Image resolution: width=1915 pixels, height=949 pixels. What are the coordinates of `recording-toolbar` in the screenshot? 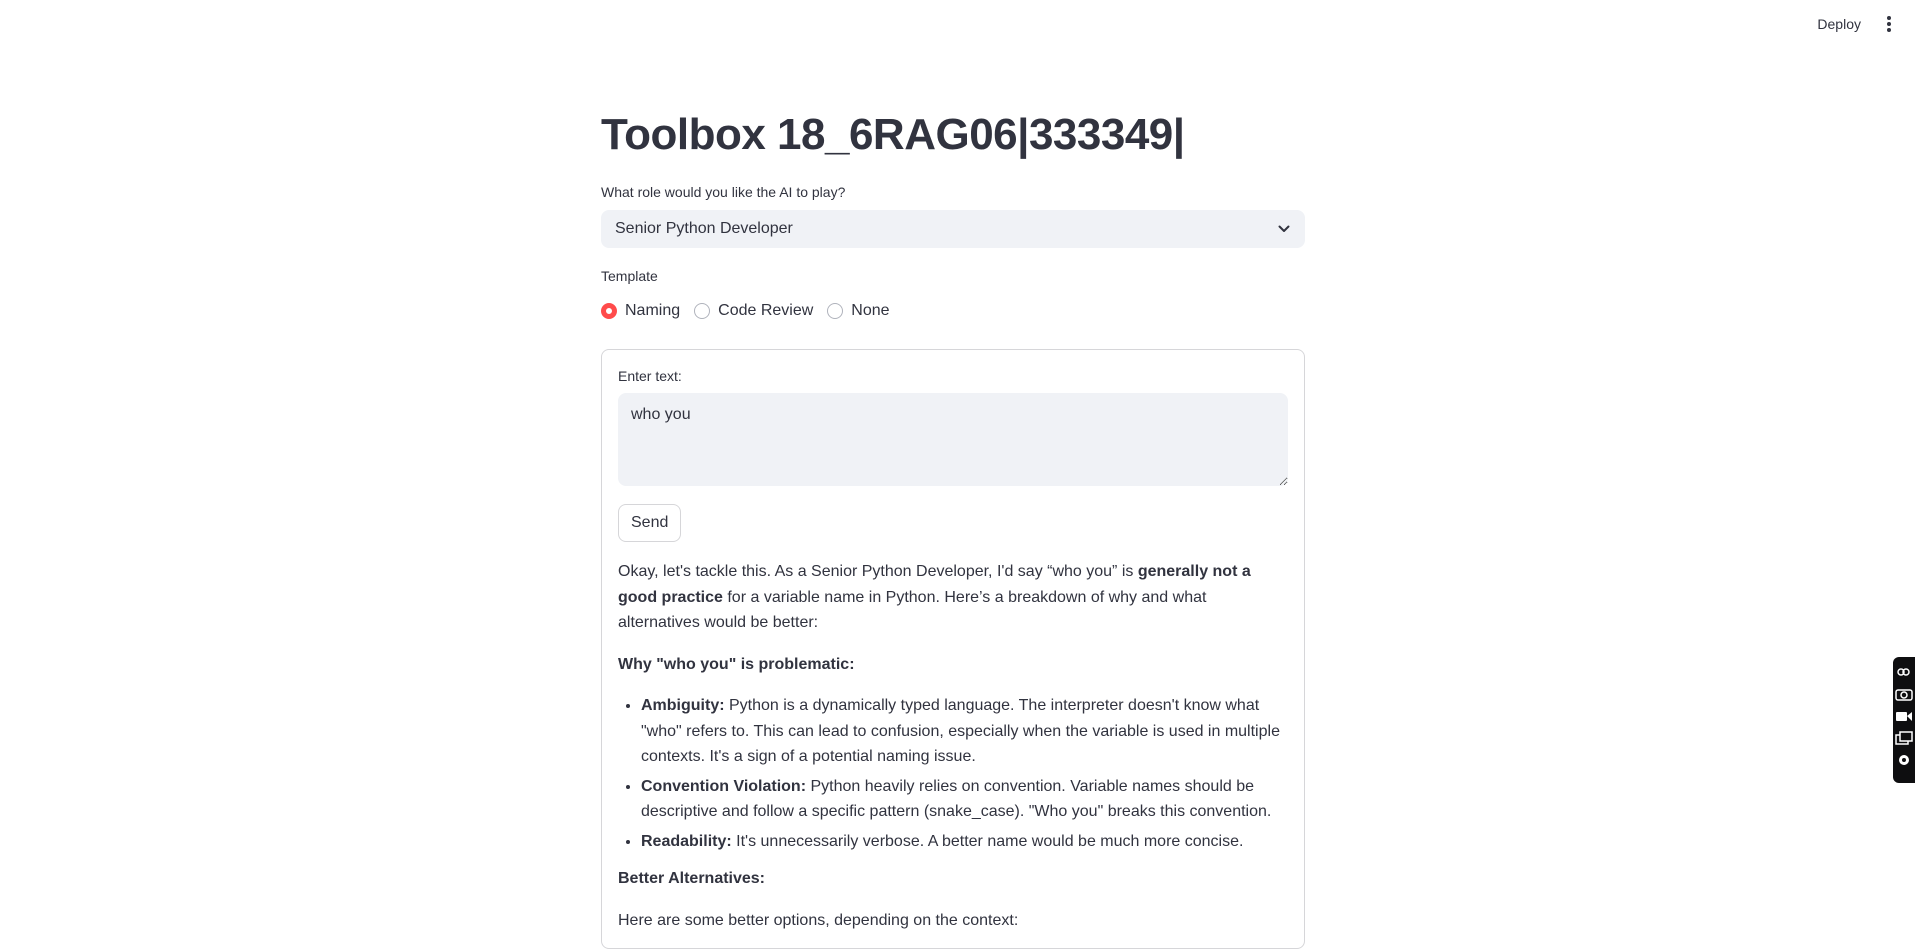 It's located at (1904, 720).